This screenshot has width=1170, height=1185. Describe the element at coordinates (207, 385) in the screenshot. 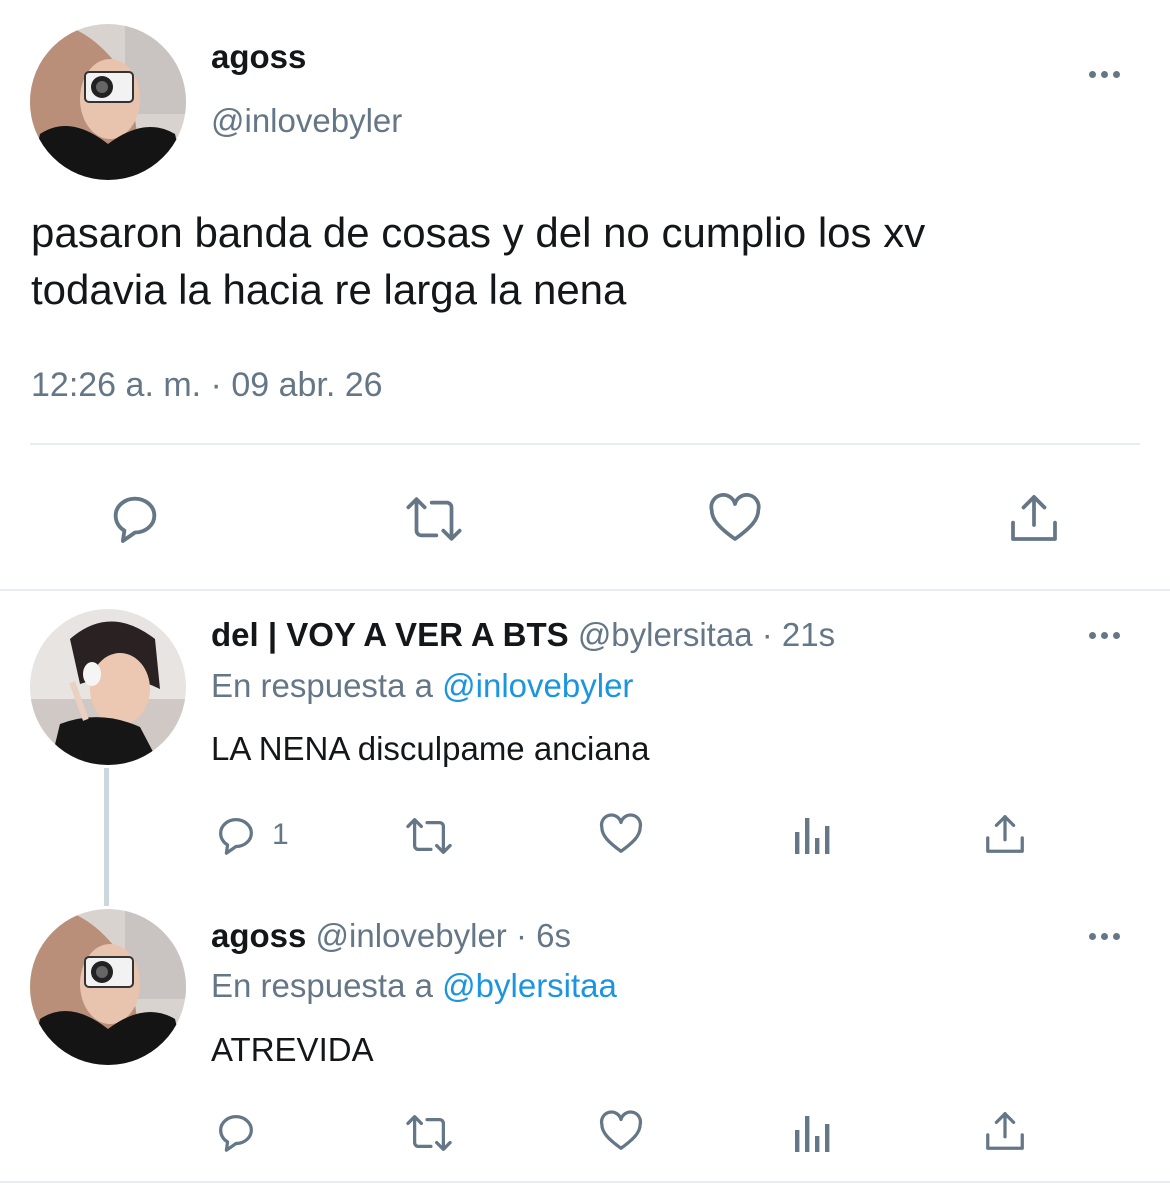

I see `timestamp: 12:26 a. m. · 09 abr. 26` at that location.